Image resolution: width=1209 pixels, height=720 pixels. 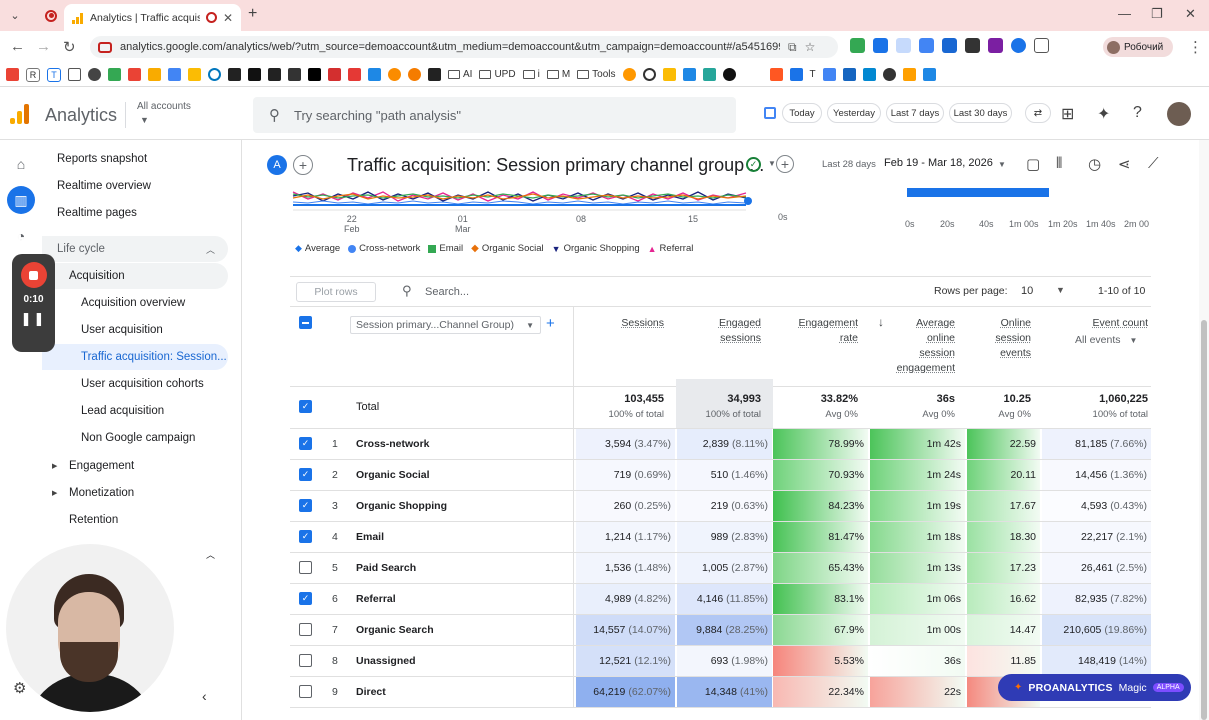 I want to click on maximize-icon: ❐, so click(x=1157, y=14).